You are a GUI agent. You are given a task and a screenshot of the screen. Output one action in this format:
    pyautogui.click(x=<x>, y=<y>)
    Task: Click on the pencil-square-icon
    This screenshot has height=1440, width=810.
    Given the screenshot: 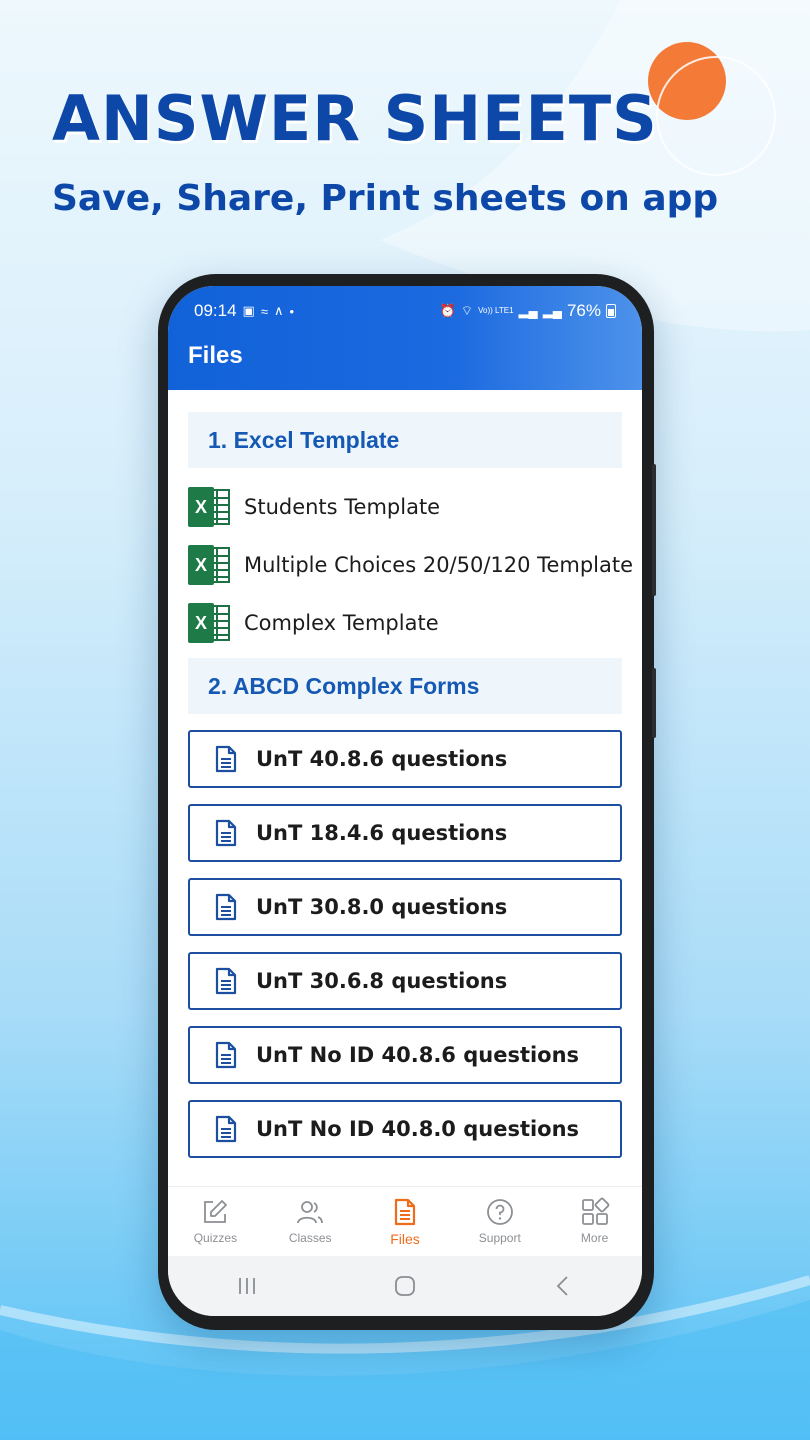 What is the action you would take?
    pyautogui.click(x=216, y=1211)
    